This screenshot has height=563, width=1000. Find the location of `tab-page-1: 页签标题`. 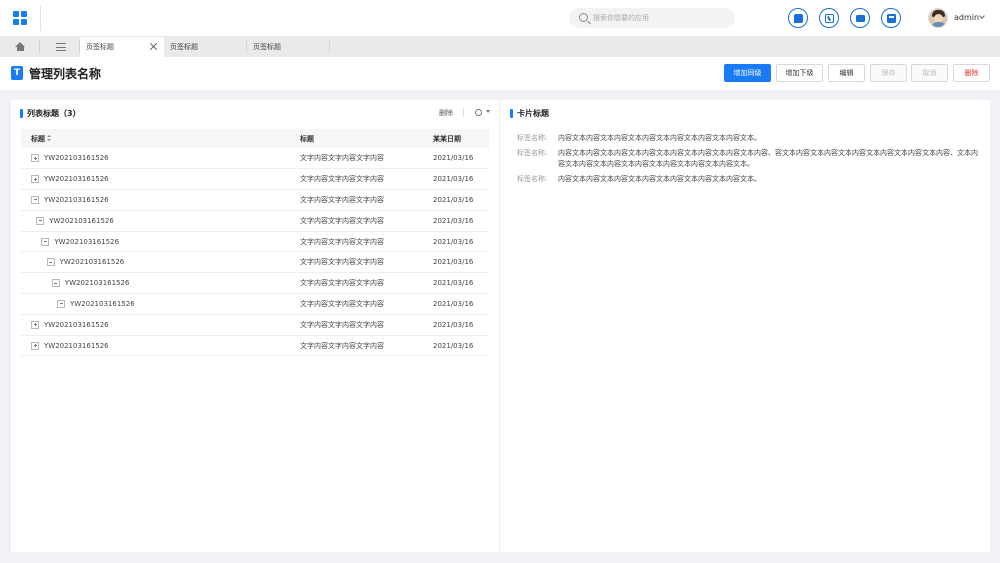

tab-page-1: 页签标题 is located at coordinates (122, 47).